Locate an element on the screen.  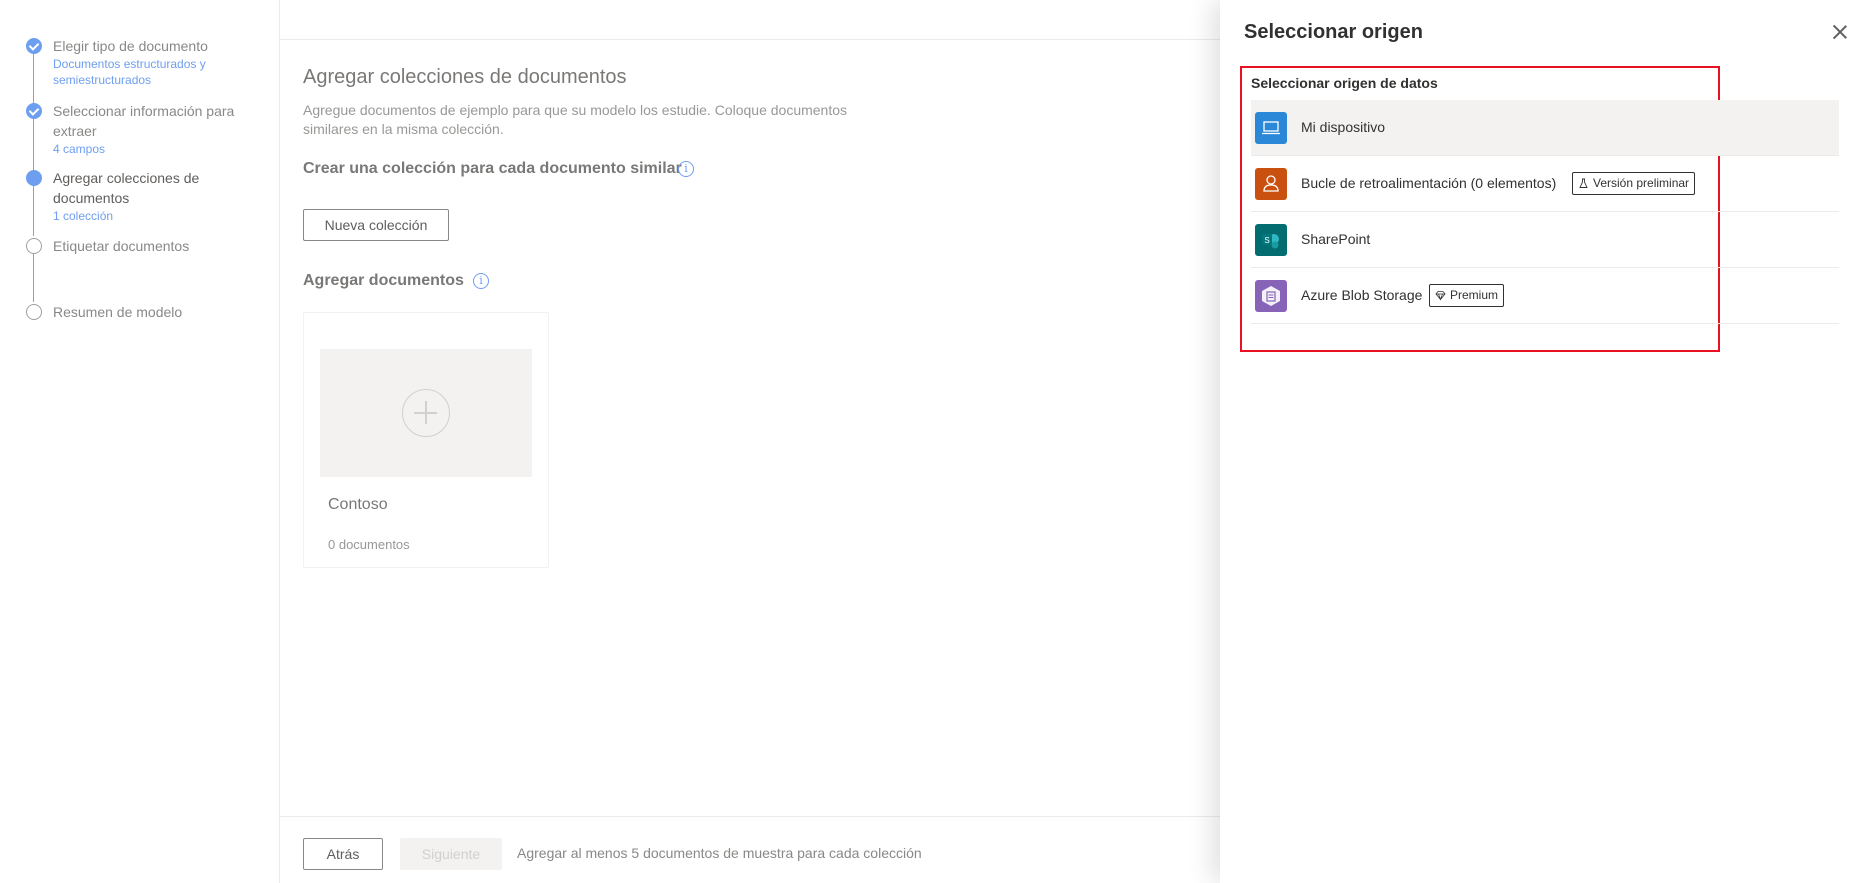
add-document-dropzone is located at coordinates (426, 413).